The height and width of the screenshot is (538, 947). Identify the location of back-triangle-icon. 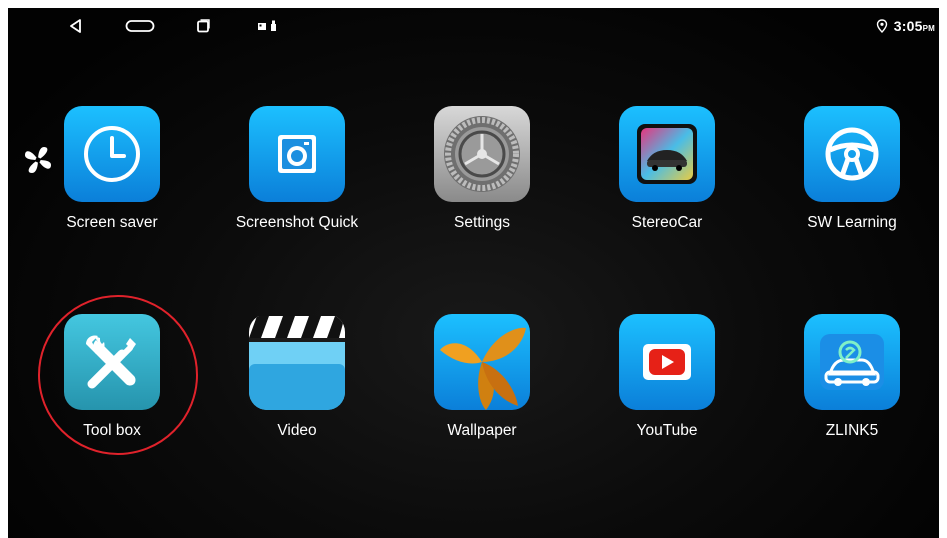
(75, 26).